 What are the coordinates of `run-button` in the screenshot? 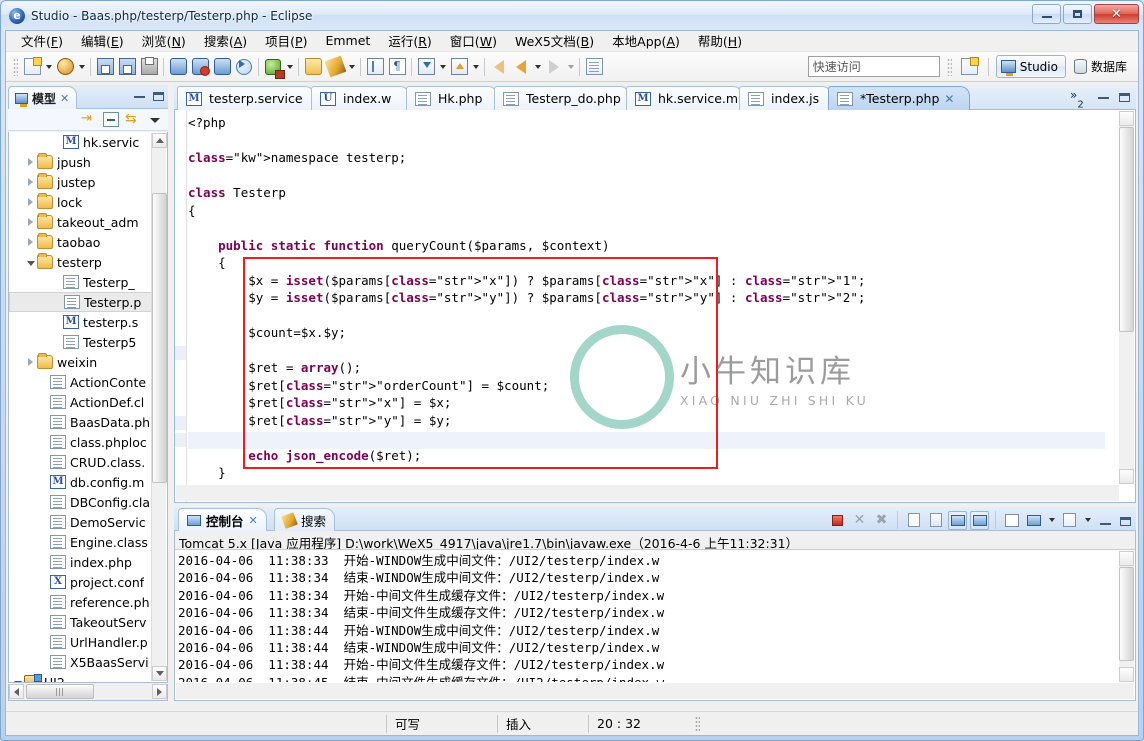 It's located at (273, 67).